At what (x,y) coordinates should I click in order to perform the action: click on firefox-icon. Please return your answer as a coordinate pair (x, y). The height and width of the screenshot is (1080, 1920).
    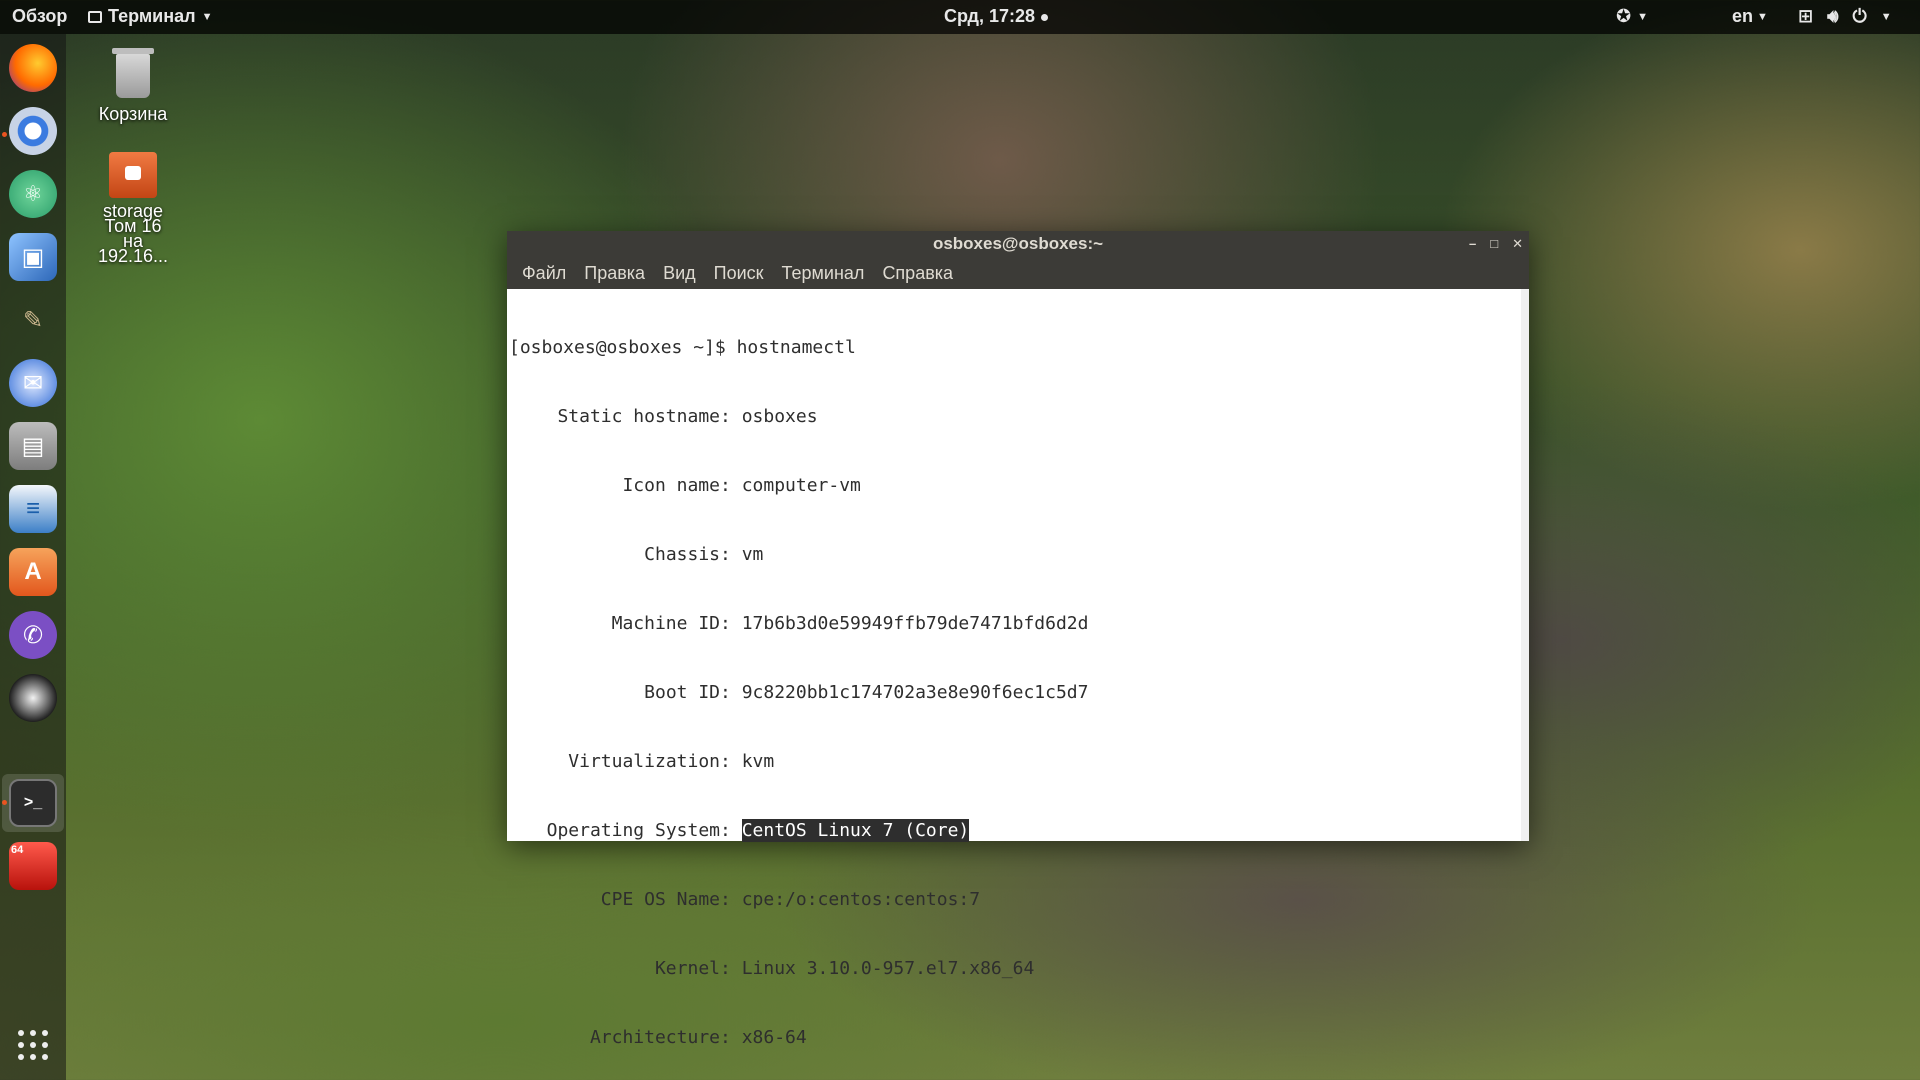
    Looking at the image, I should click on (33, 68).